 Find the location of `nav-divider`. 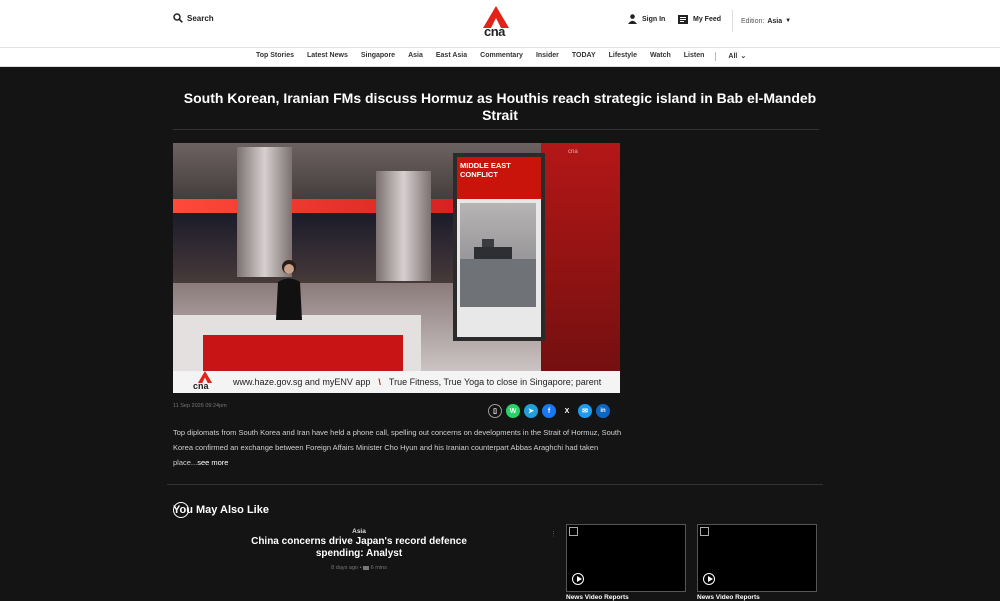

nav-divider is located at coordinates (716, 56).